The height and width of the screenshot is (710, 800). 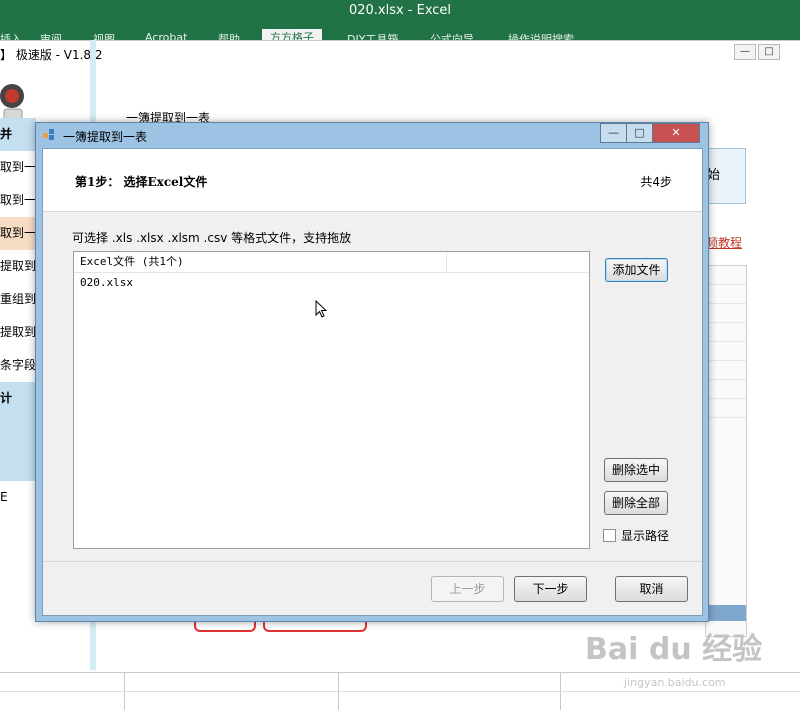 I want to click on baidu-watermark-url: jingyan.baidu.com, so click(x=675, y=682).